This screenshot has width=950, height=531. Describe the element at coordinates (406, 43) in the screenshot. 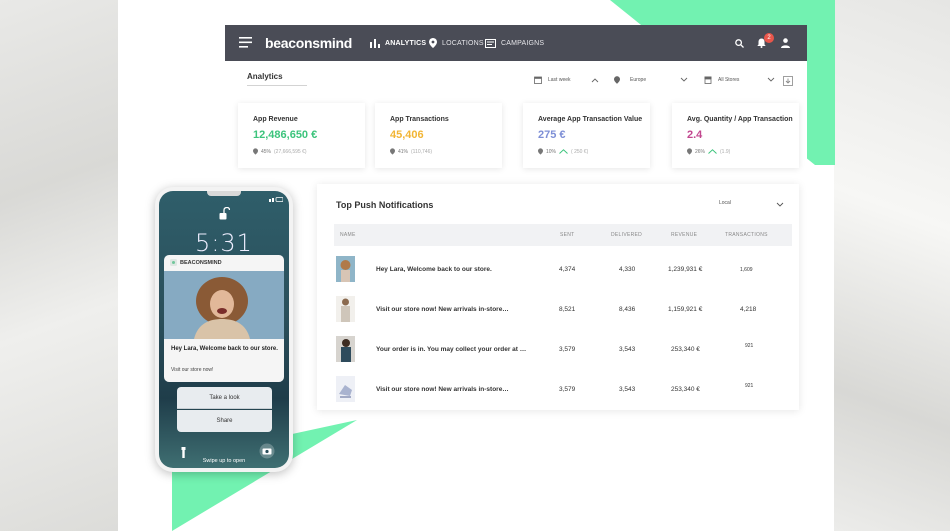

I see `nav-label-analytics: ANALYTICS` at that location.